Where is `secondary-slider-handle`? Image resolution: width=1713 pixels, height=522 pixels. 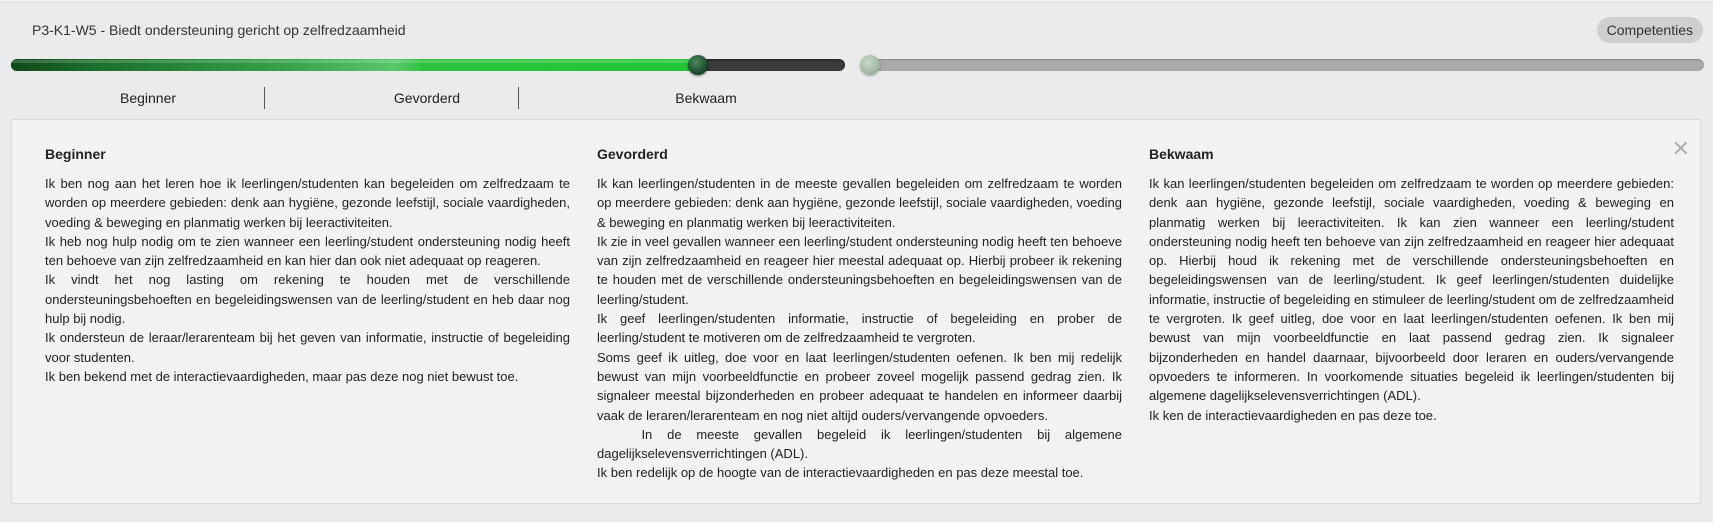 secondary-slider-handle is located at coordinates (870, 65).